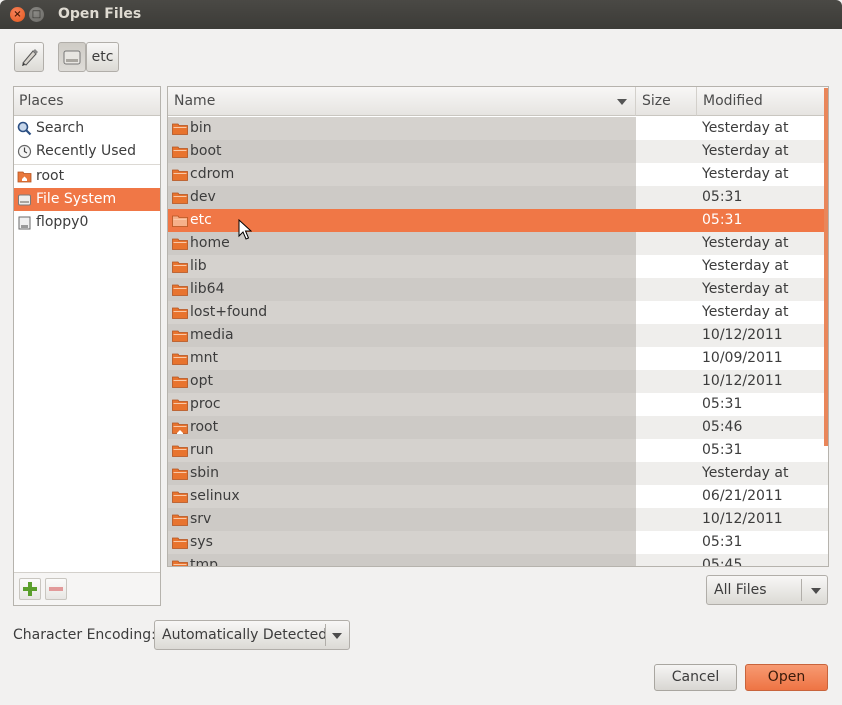 The height and width of the screenshot is (705, 842). What do you see at coordinates (498, 404) in the screenshot?
I see `file-row: proc 05:31` at bounding box center [498, 404].